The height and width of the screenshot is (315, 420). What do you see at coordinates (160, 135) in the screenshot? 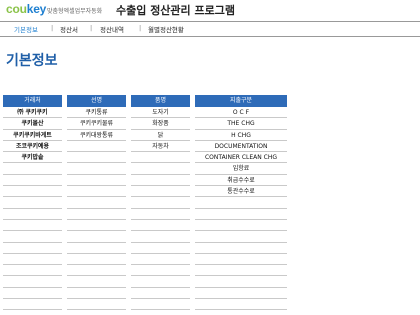
I see `table-cell: 닭` at bounding box center [160, 135].